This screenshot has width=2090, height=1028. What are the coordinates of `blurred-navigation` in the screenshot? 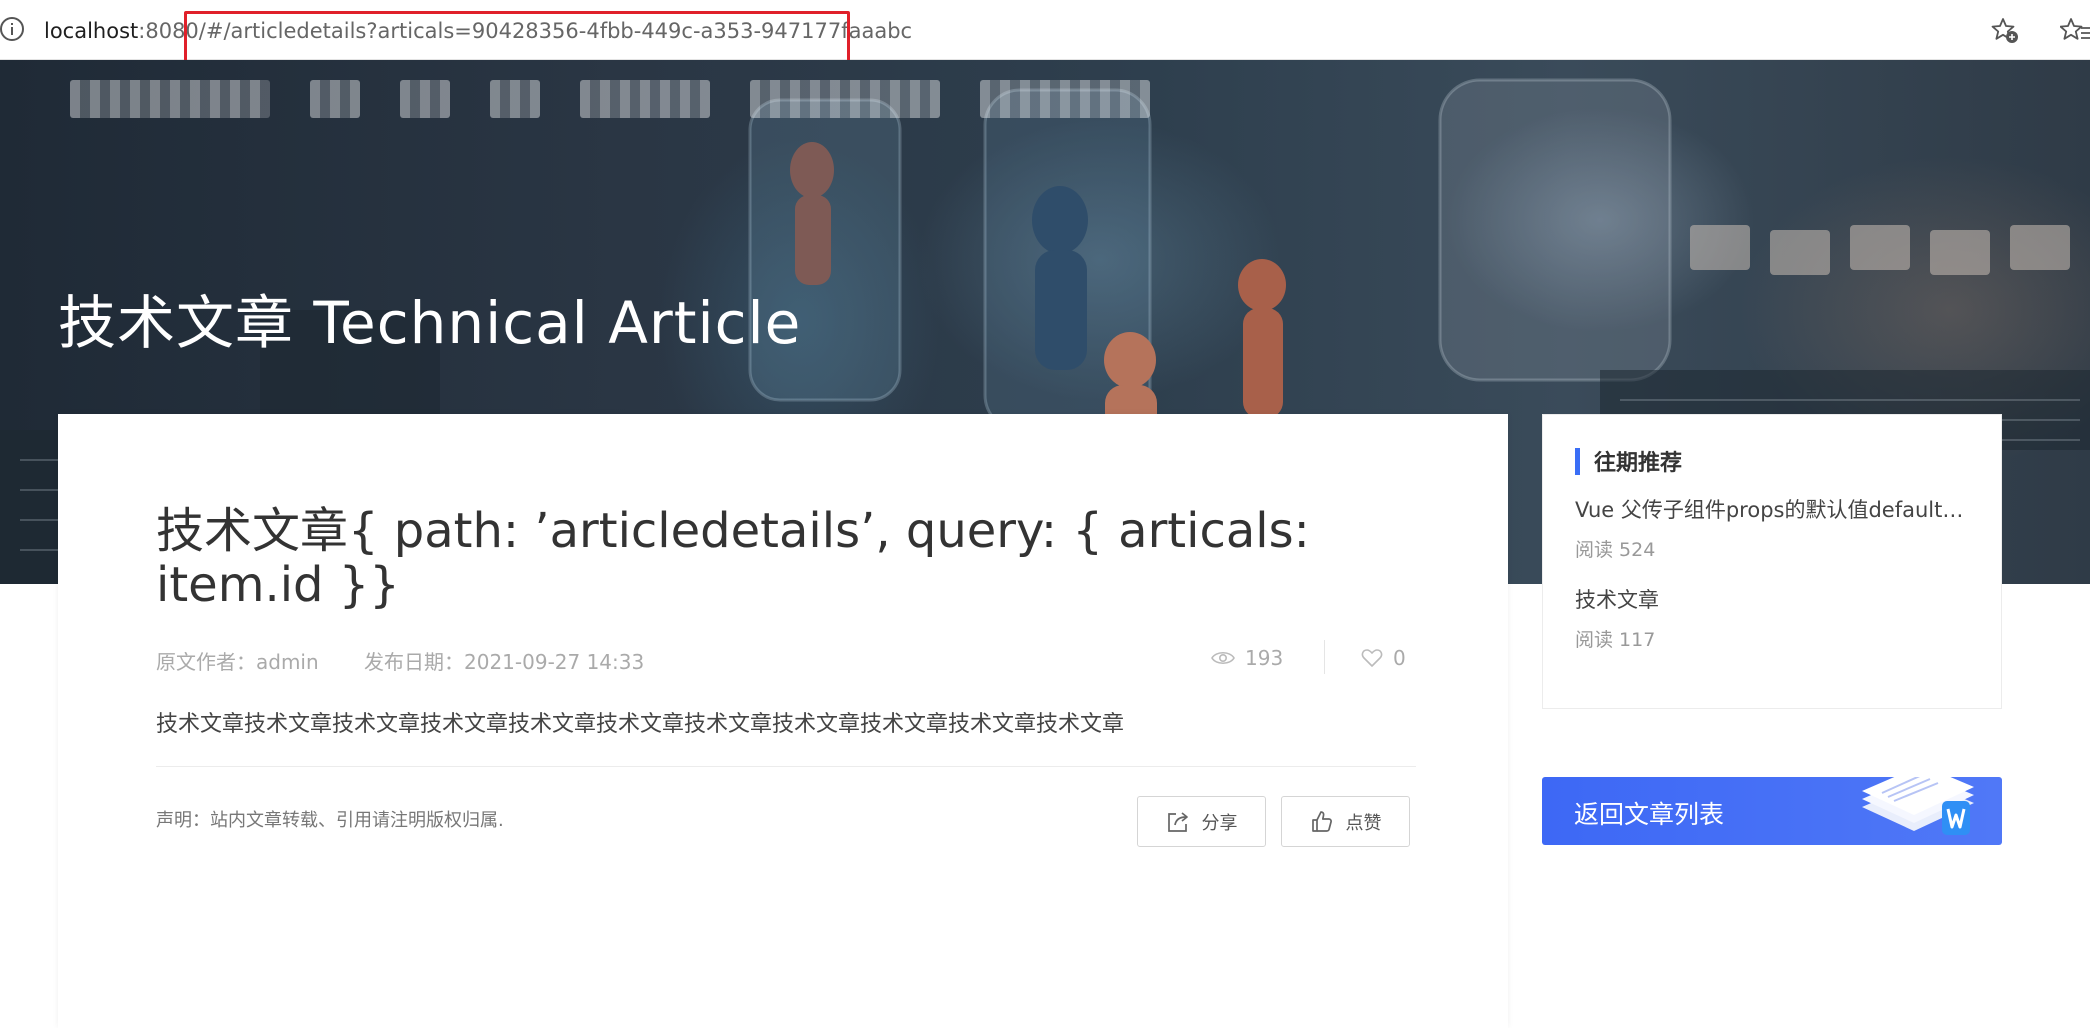 It's located at (610, 99).